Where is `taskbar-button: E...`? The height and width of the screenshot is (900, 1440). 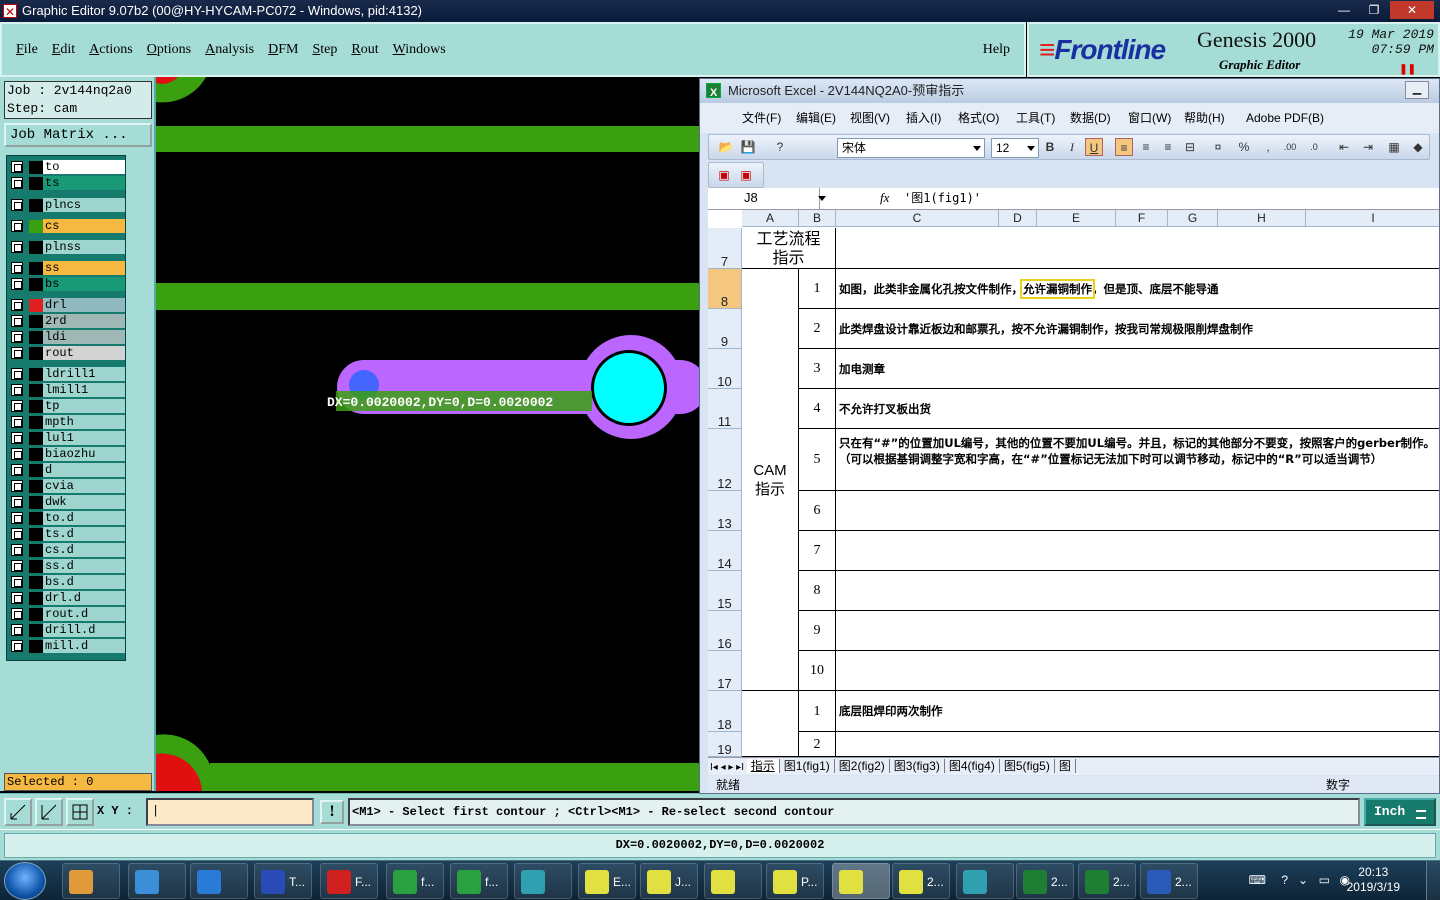
taskbar-button: E... is located at coordinates (607, 881).